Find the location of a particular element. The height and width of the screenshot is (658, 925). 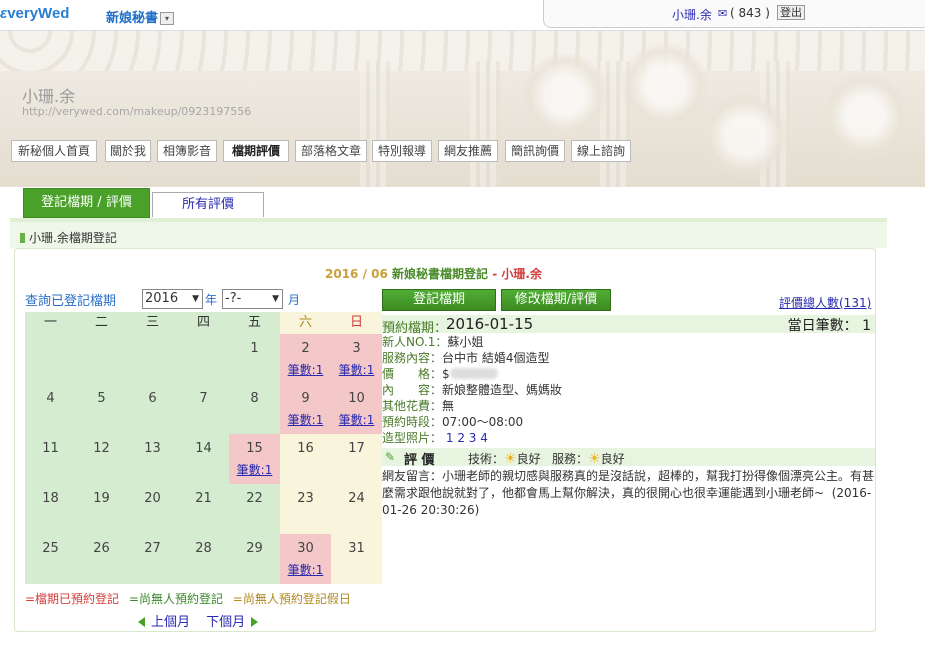

day-number: 7 is located at coordinates (203, 398).